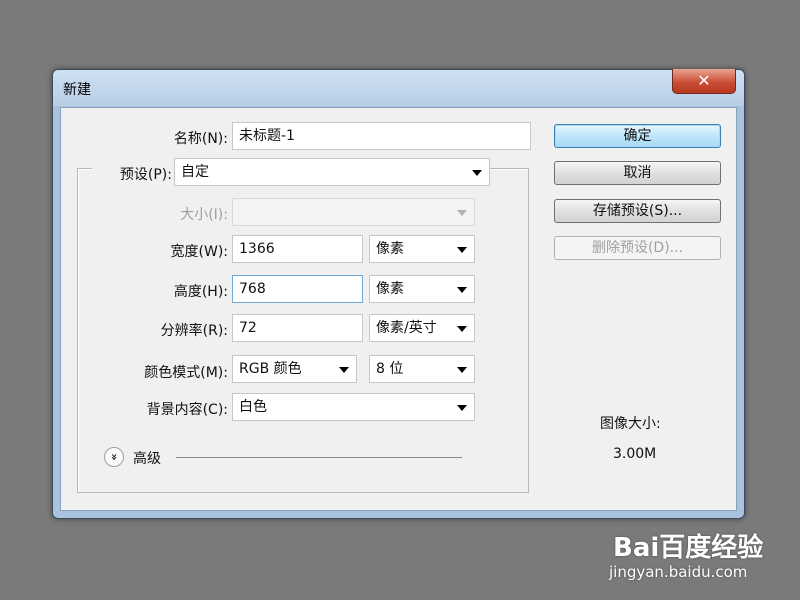 The height and width of the screenshot is (600, 800). Describe the element at coordinates (200, 139) in the screenshot. I see `name-label: 名称(N):` at that location.